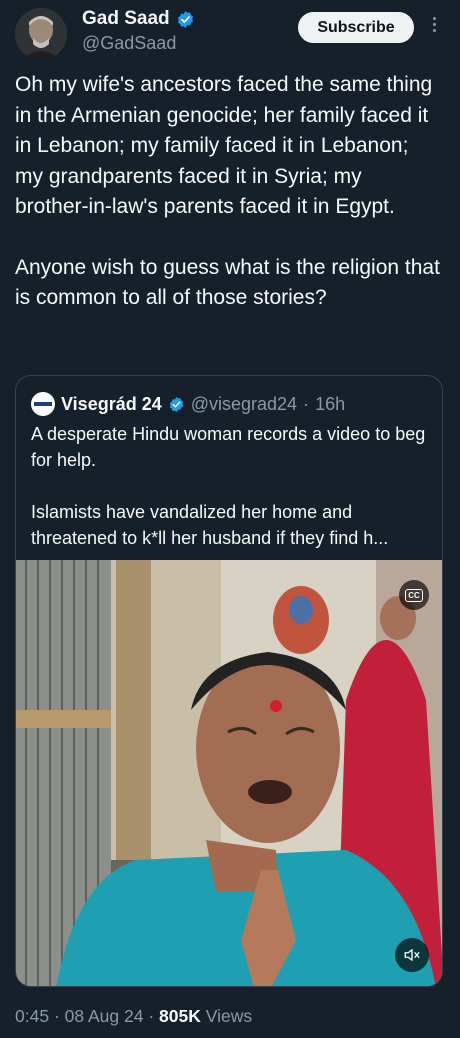 The width and height of the screenshot is (460, 1038). I want to click on post-date: 08 Aug 24, so click(104, 1016).